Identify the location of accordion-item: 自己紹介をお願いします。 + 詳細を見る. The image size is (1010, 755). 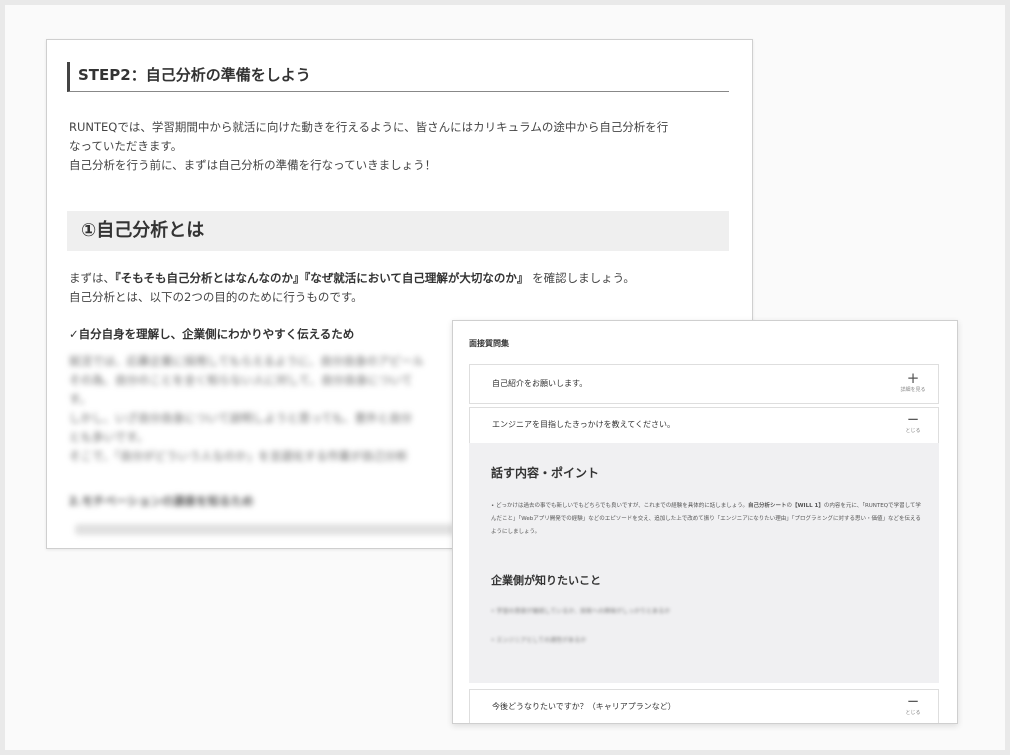
(704, 384).